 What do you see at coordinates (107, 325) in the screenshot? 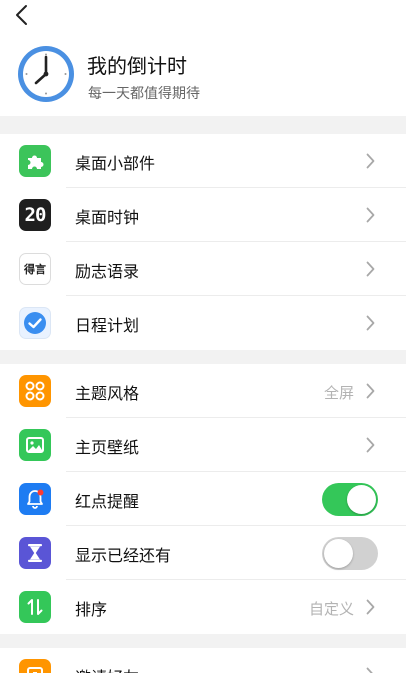
I see `menu-item-label: 日程计划` at bounding box center [107, 325].